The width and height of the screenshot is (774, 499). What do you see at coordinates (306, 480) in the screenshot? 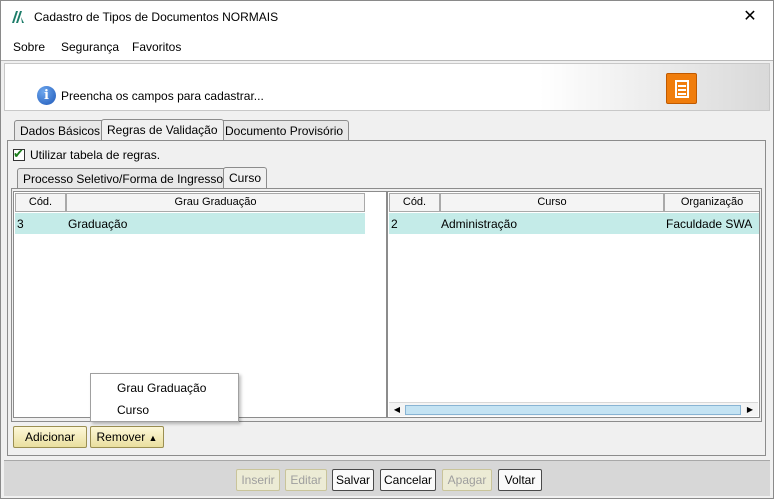
I see `edit-button: Editar` at bounding box center [306, 480].